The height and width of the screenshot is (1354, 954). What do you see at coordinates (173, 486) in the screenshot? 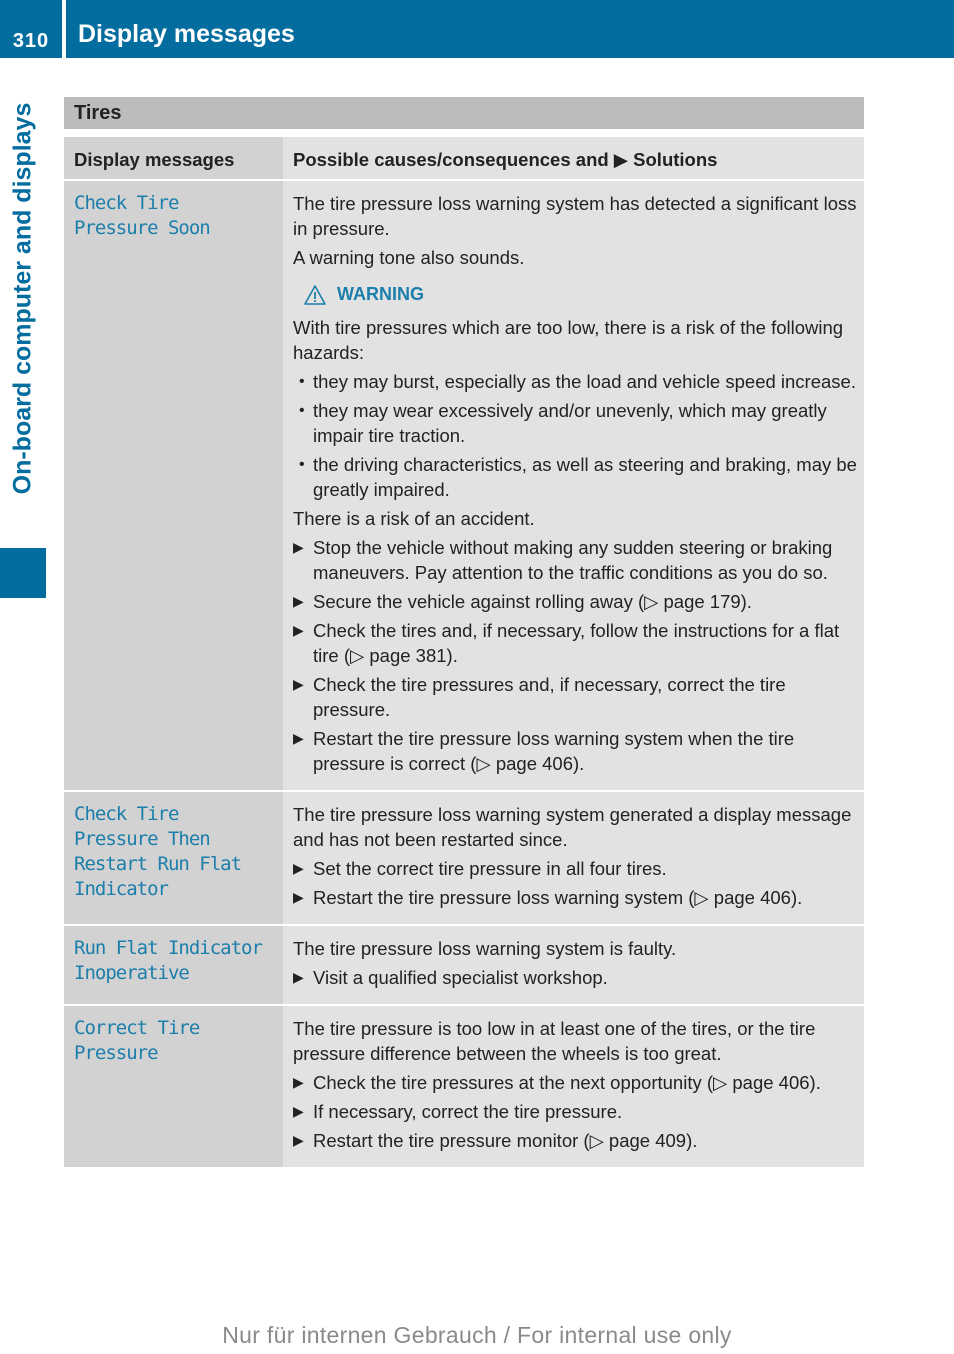
I see `display-message-cell: Check Tire Pressure Soon` at bounding box center [173, 486].